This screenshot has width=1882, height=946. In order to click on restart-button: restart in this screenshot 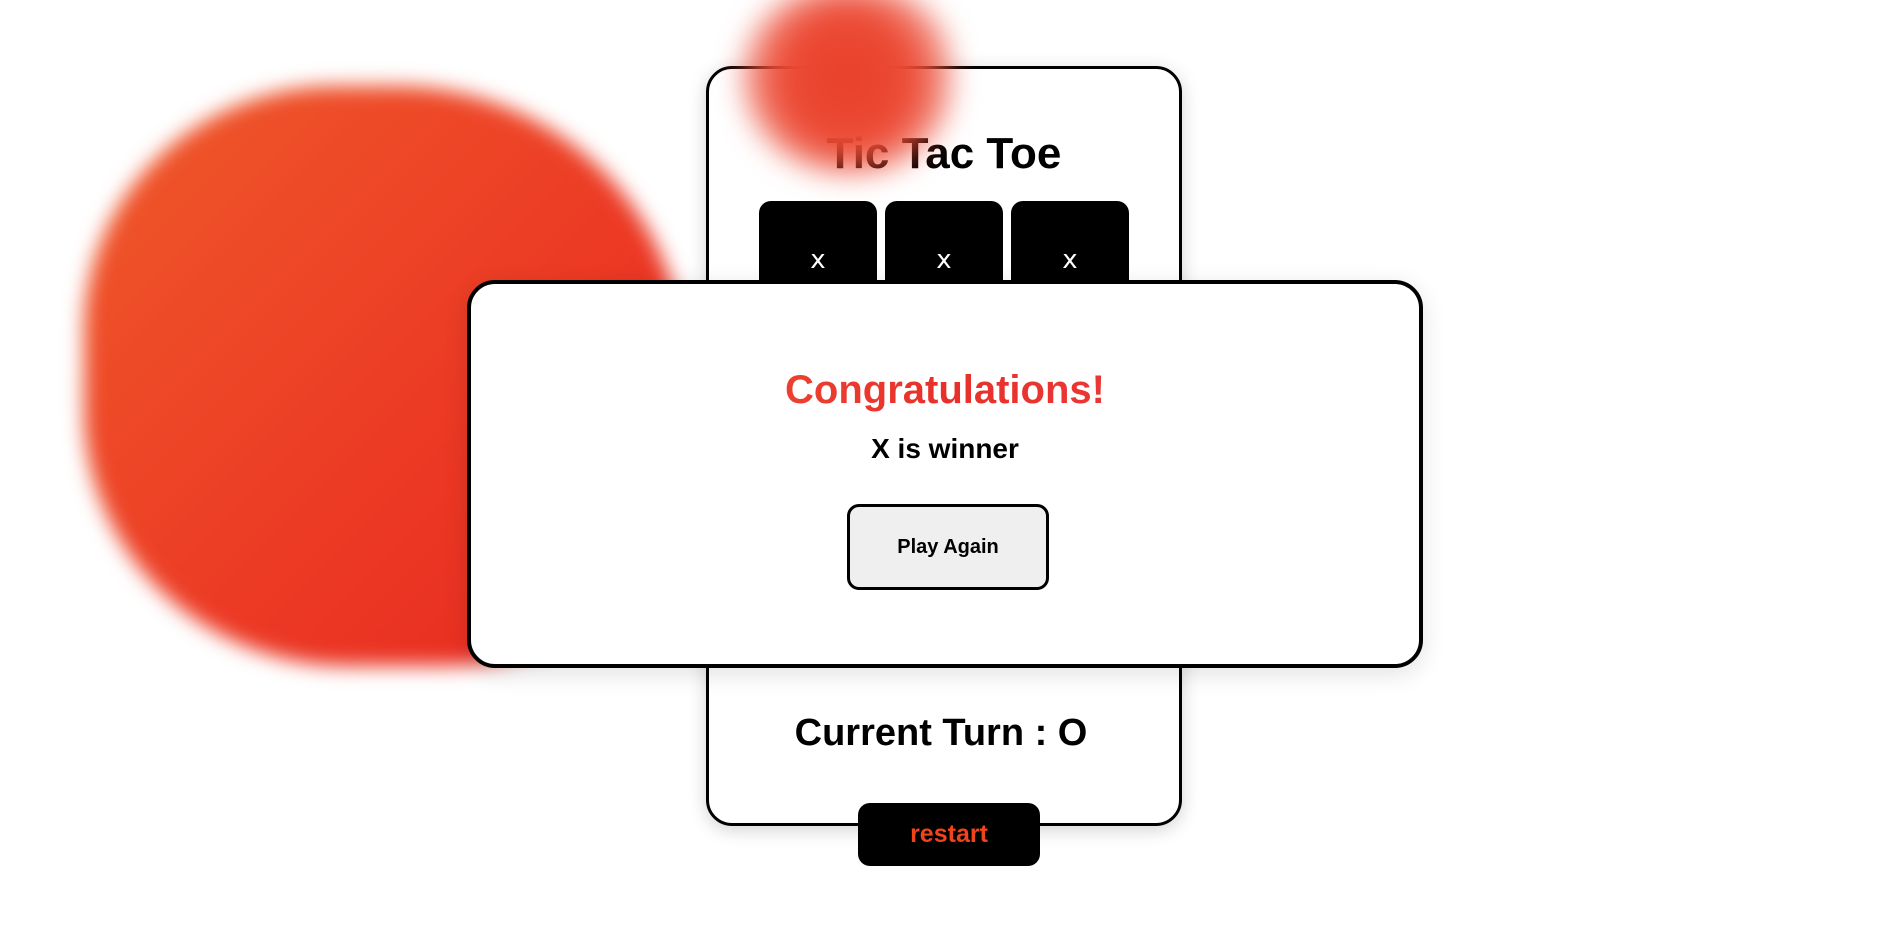, I will do `click(949, 834)`.